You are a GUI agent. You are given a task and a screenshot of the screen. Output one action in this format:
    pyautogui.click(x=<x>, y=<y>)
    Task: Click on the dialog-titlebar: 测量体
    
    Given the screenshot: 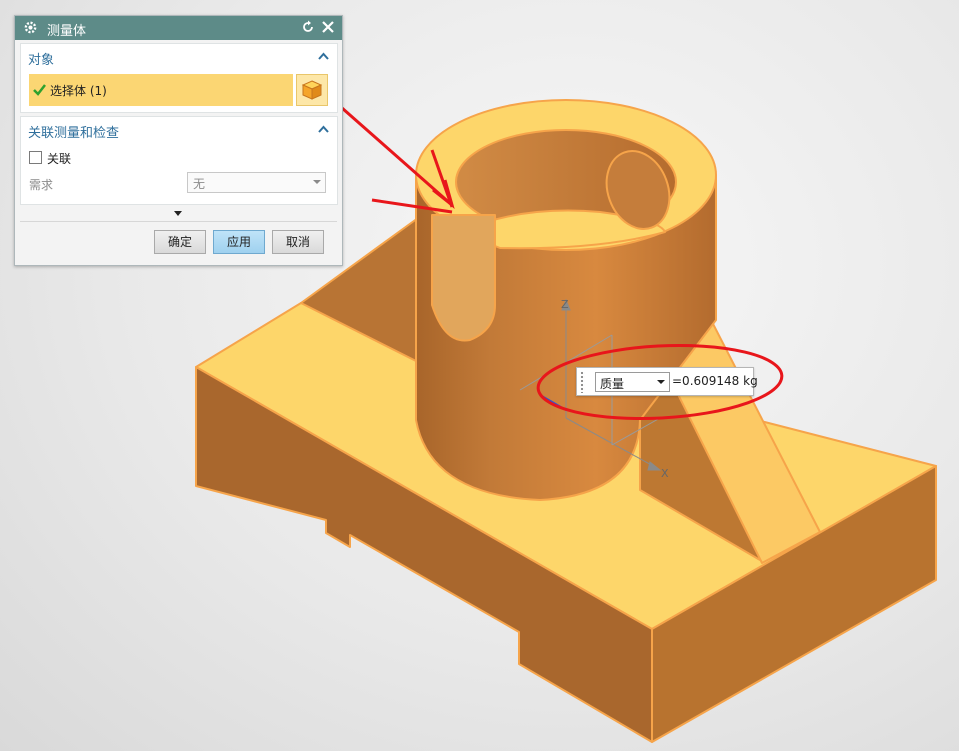 What is the action you would take?
    pyautogui.click(x=178, y=28)
    